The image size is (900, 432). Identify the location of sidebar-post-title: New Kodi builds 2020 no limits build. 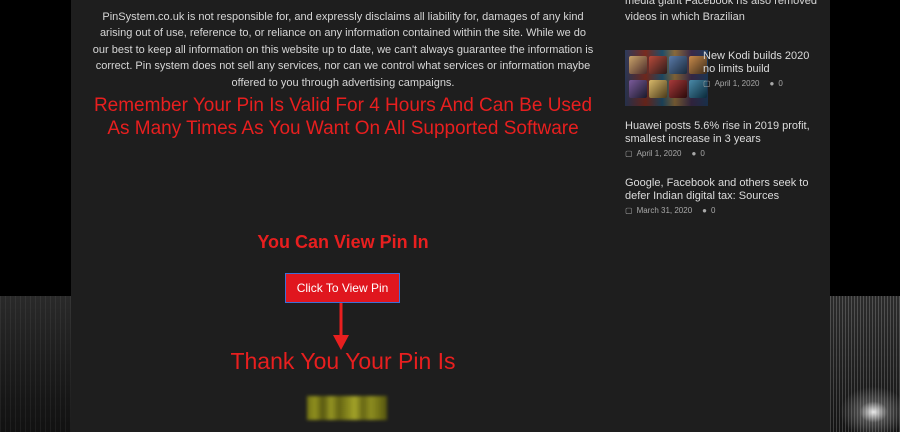
(763, 63).